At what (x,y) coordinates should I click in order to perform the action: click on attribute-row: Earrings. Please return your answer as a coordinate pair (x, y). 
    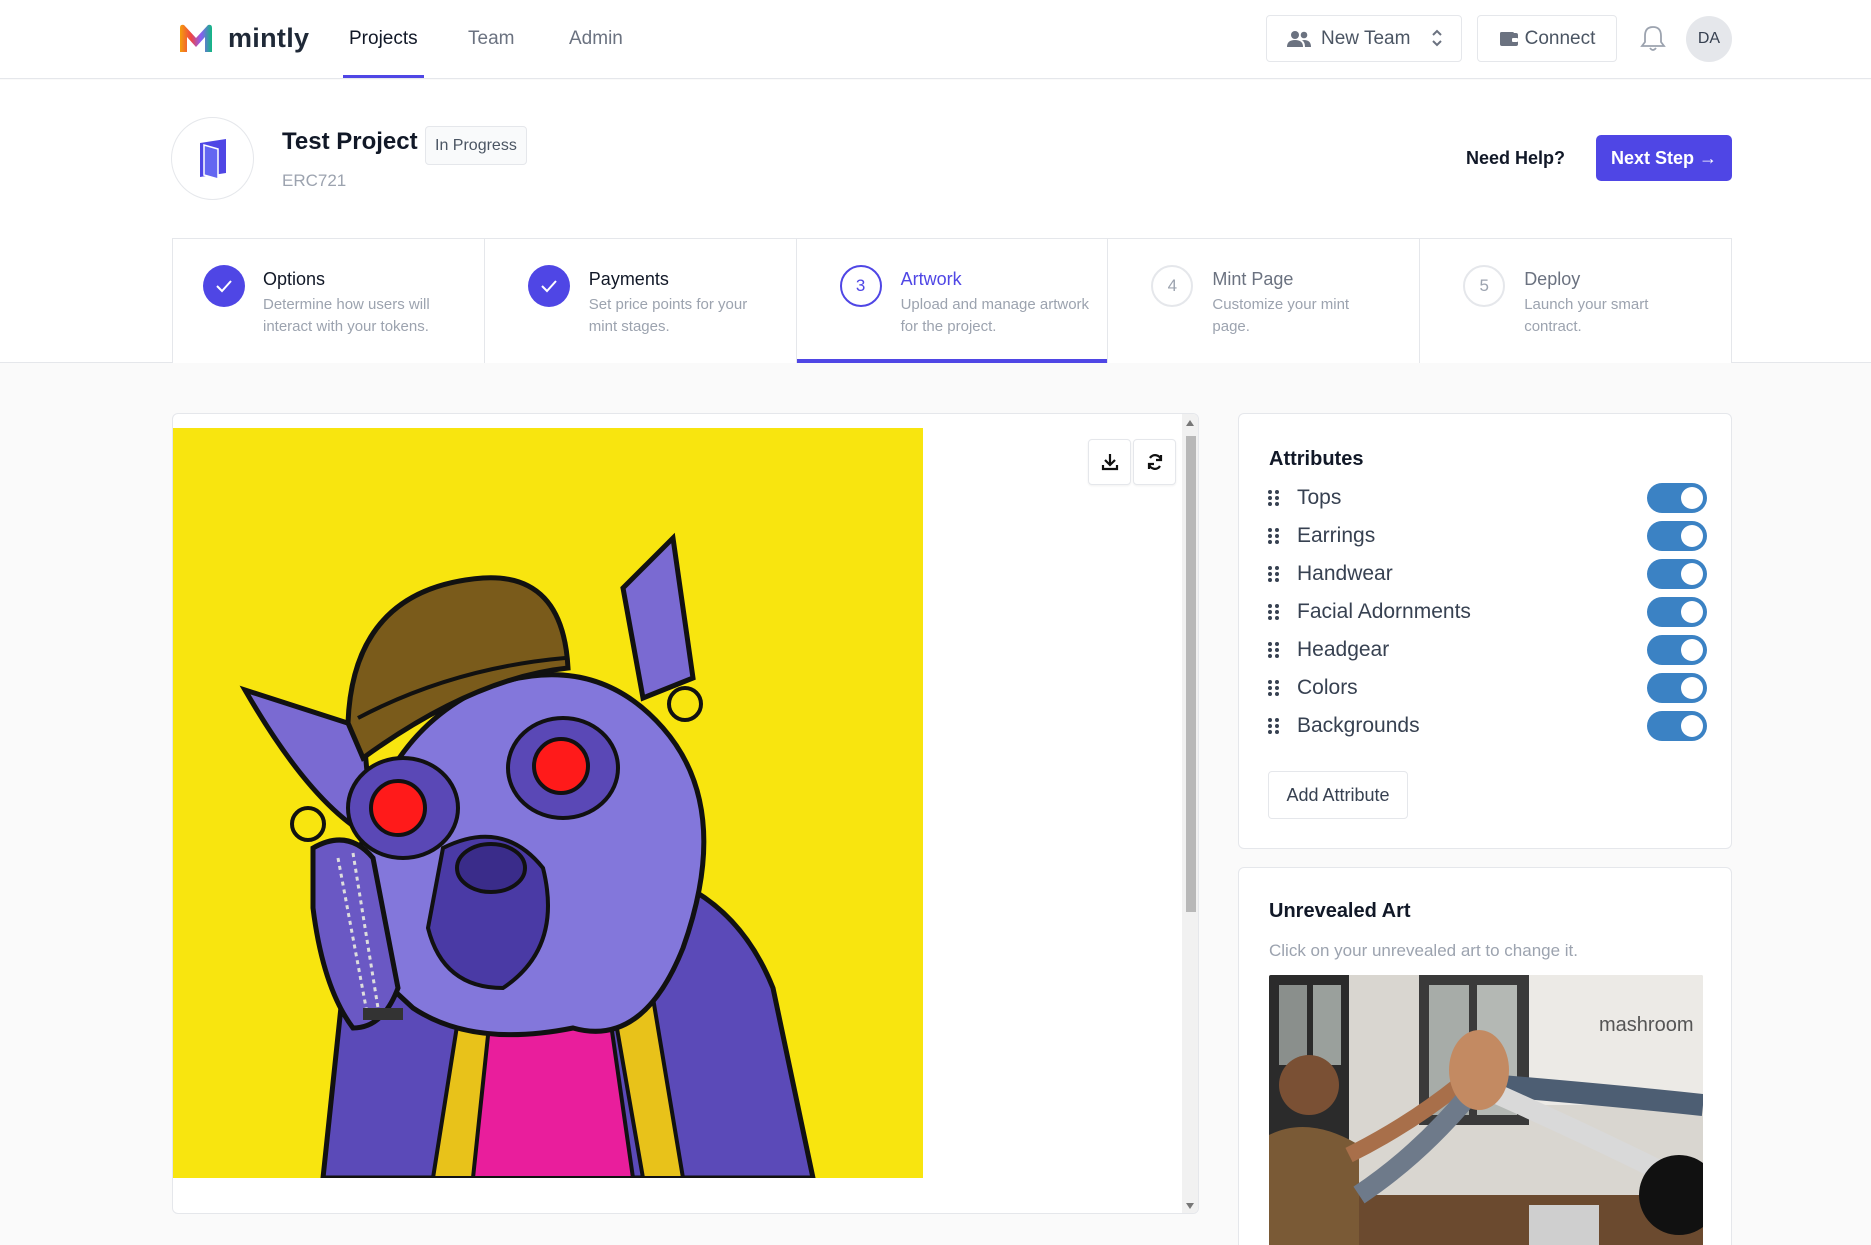
    Looking at the image, I should click on (1487, 536).